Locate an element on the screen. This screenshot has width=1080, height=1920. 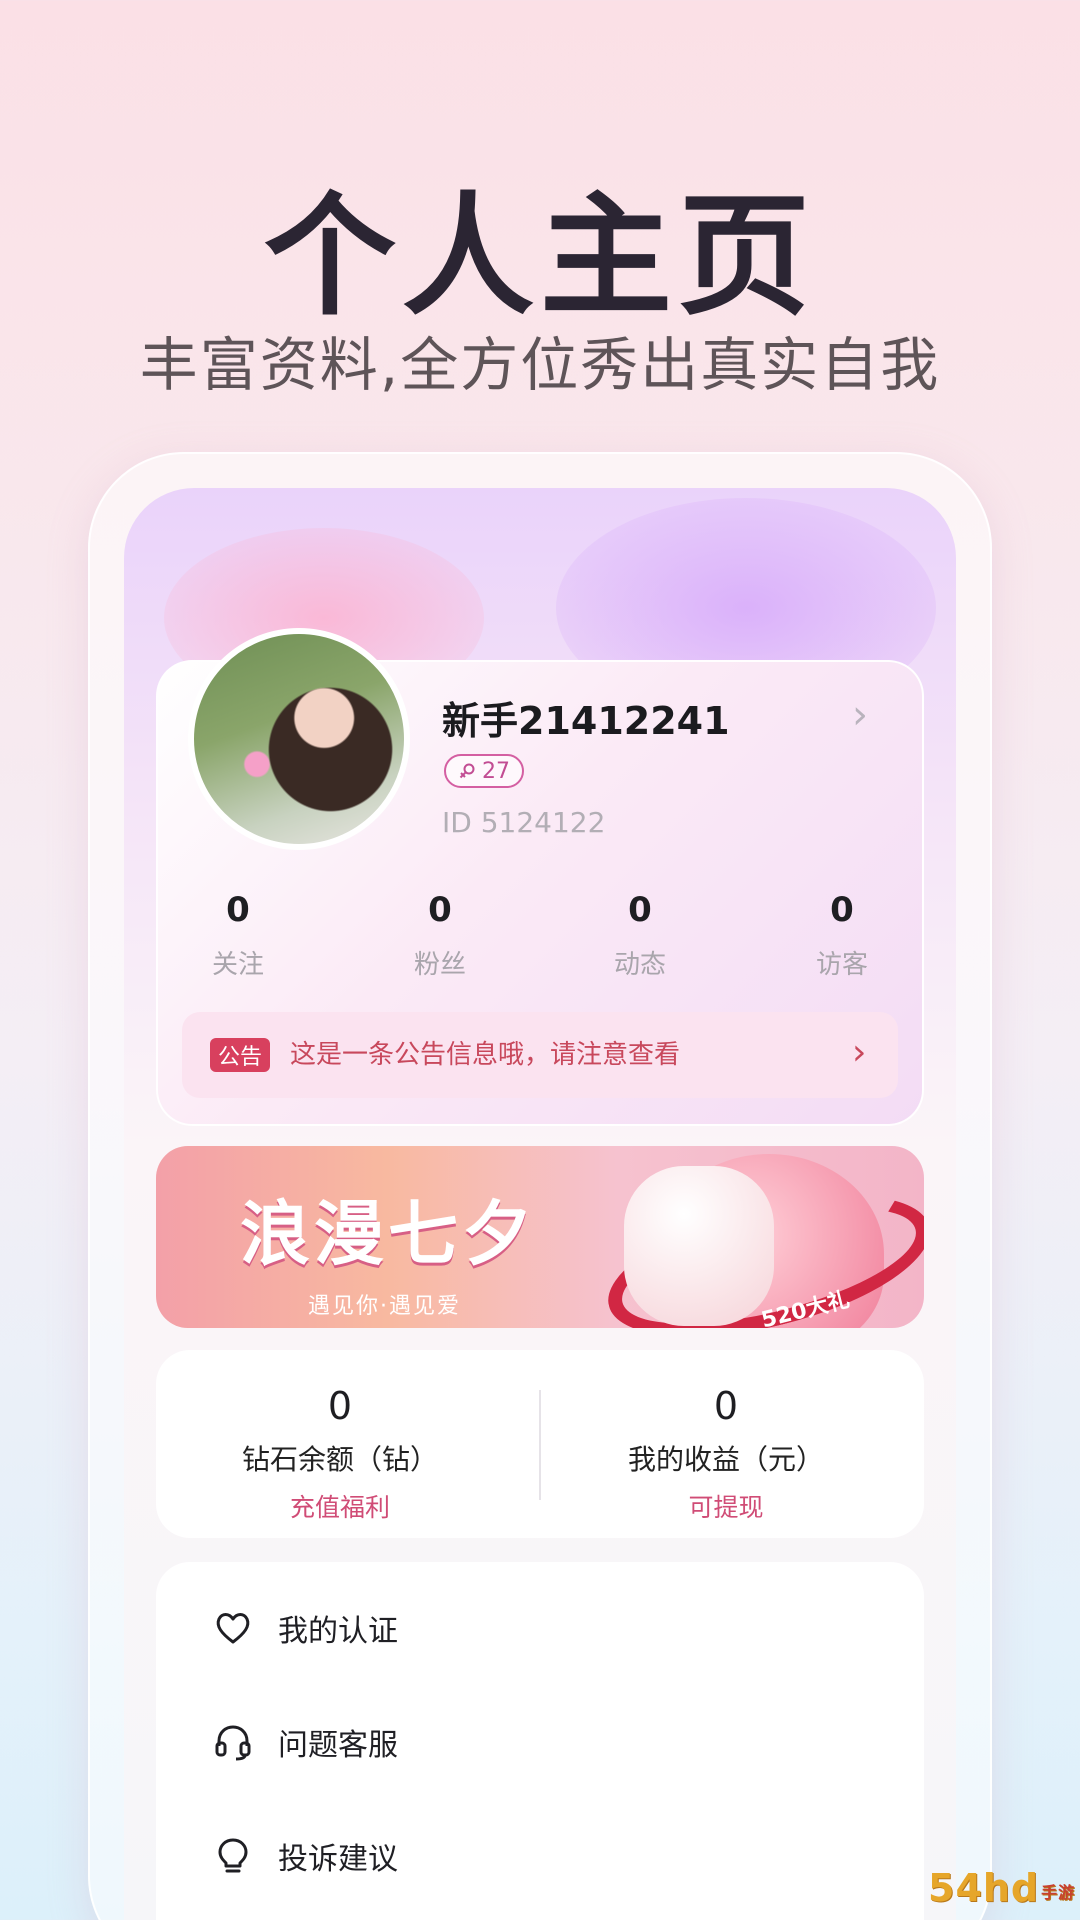
promo-subline: 丰富资料,全方位秀出真实自我 is located at coordinates (540, 365).